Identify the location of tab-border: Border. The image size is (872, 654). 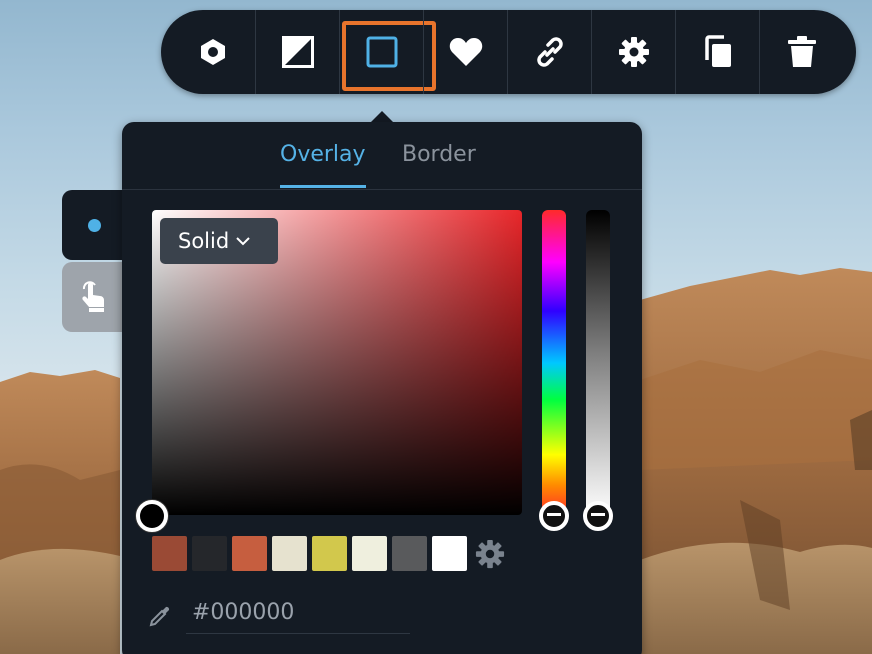
(439, 165).